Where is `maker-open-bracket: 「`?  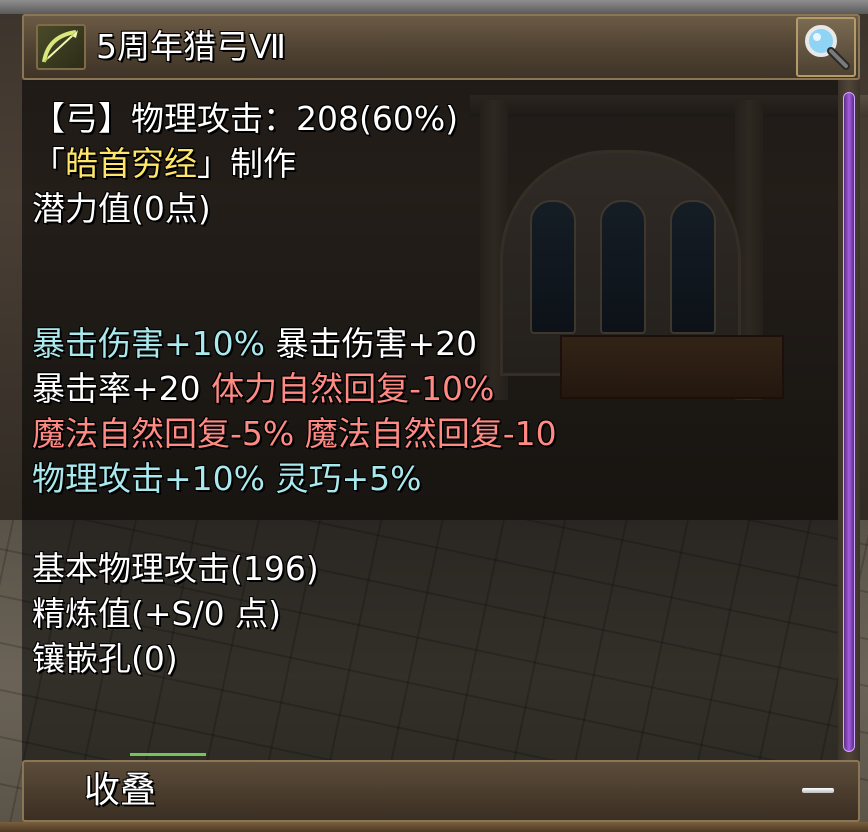
maker-open-bracket: 「 is located at coordinates (48, 163).